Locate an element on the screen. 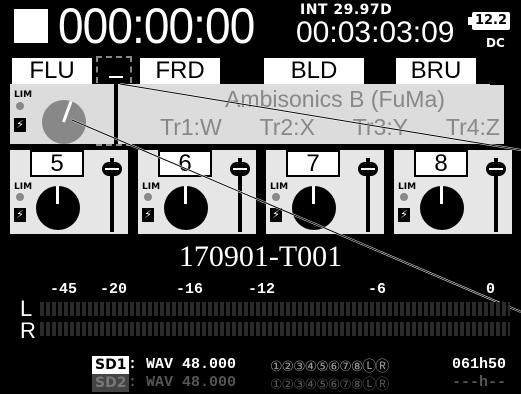 This screenshot has height=394, width=521. meter-scale-label: 0 is located at coordinates (491, 289).